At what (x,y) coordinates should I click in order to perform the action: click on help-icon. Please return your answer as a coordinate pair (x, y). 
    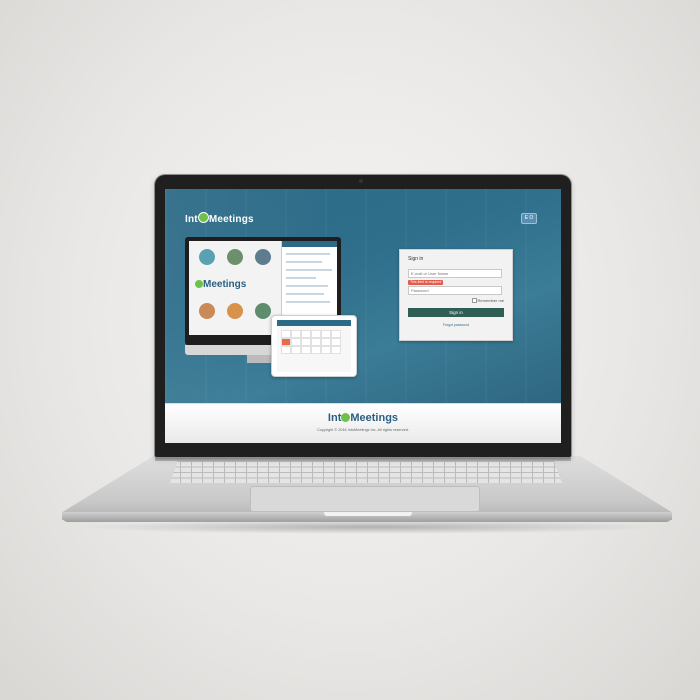
    Looking at the image, I should click on (207, 311).